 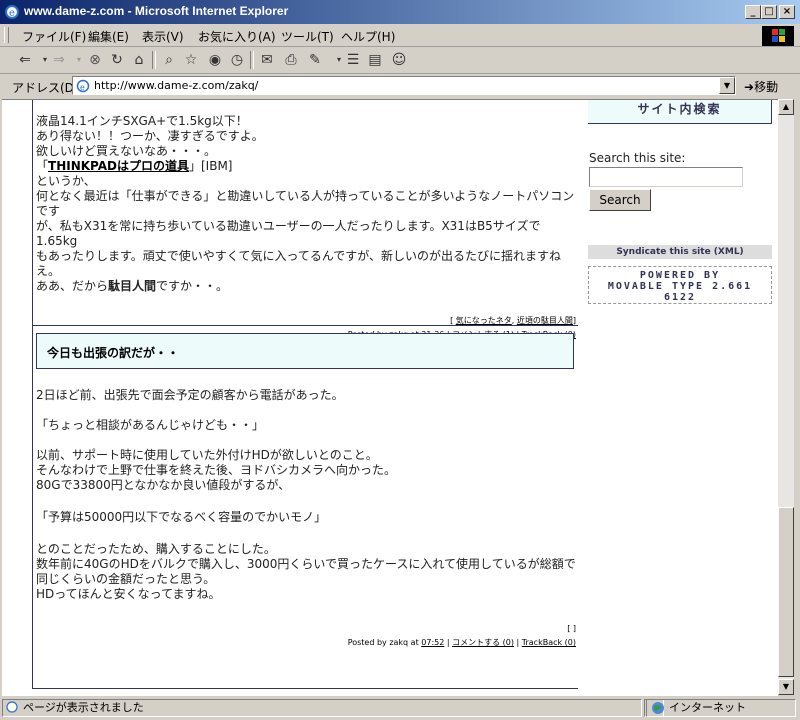 I want to click on favorites-icon: ☆, so click(x=191, y=60).